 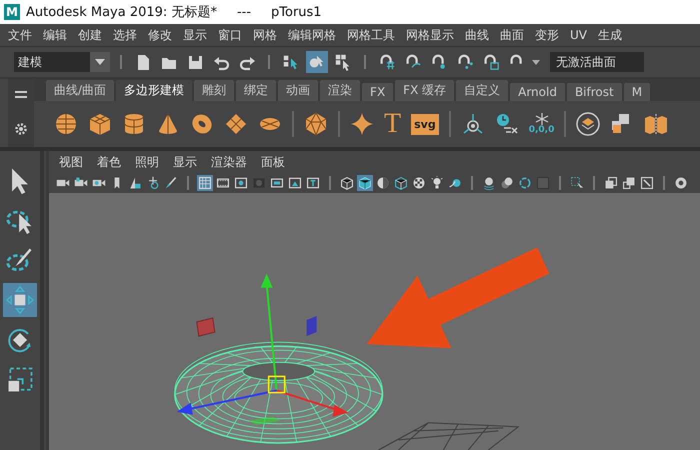 I want to click on object-name: pTorus1, so click(x=296, y=12).